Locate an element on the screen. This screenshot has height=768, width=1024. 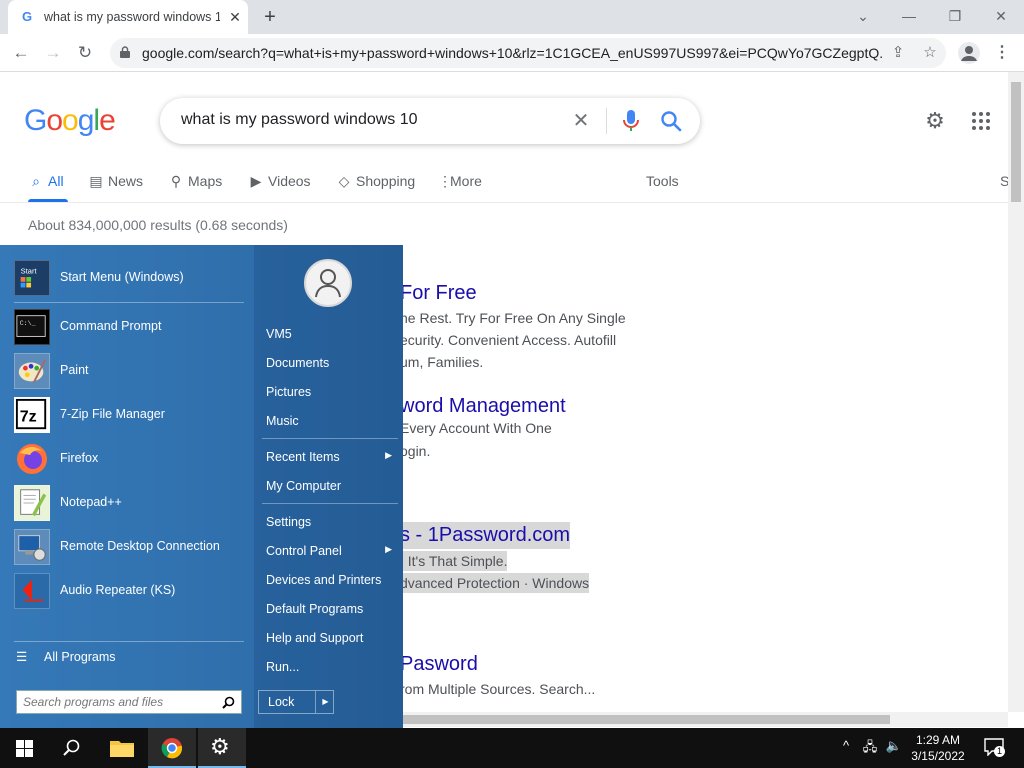
google-favicon-icon: G is located at coordinates (27, 16).